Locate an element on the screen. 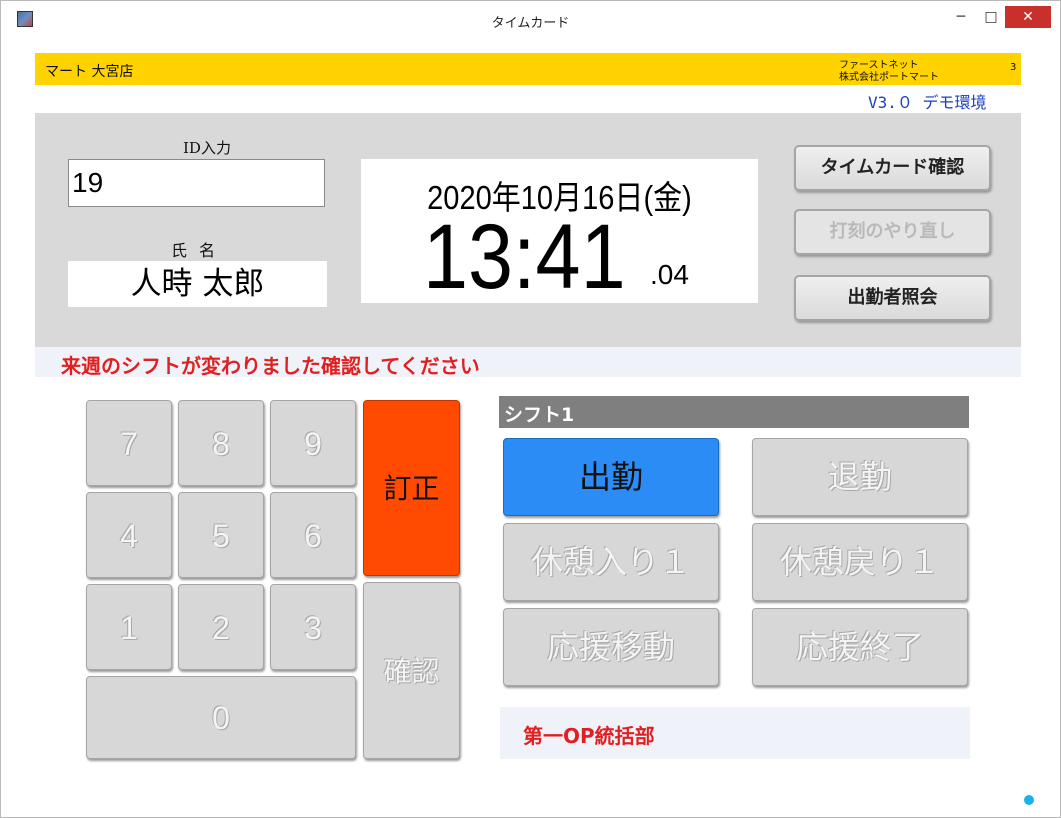 The height and width of the screenshot is (818, 1061). title-bar: タイムカード ─ □ ✕ is located at coordinates (530, 18).